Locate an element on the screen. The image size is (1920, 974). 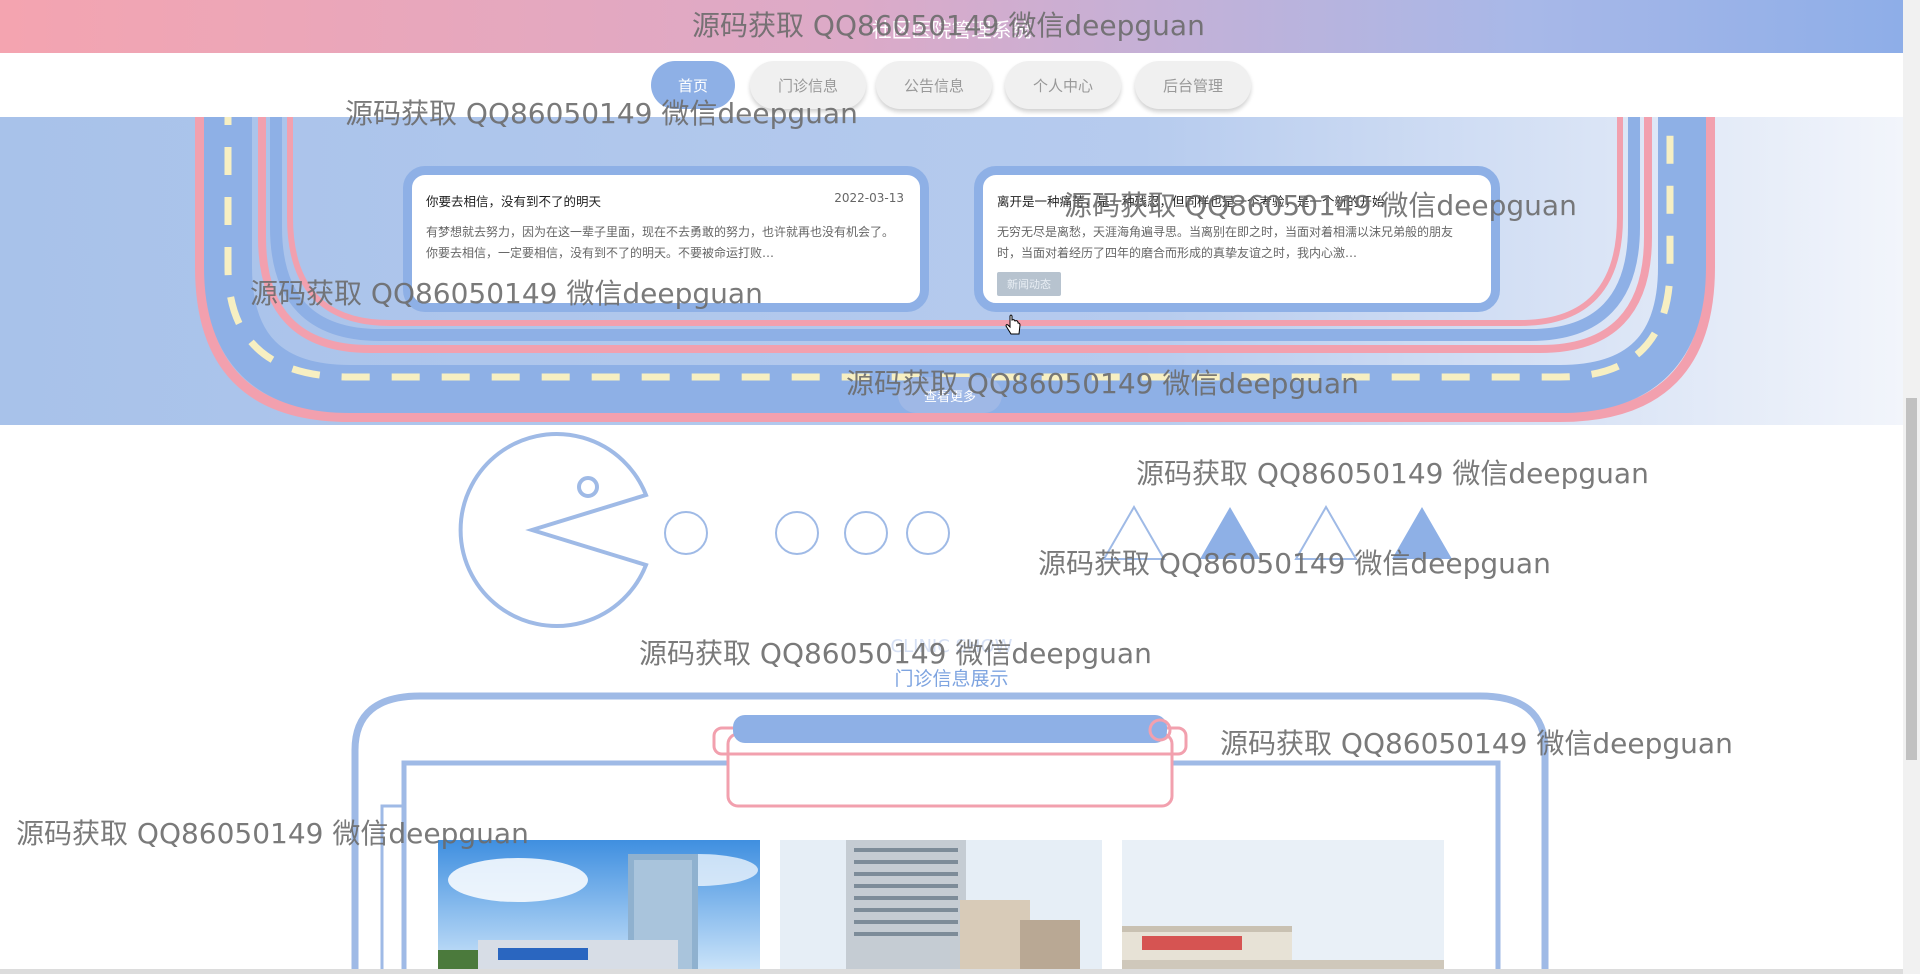
news-title: 离开是一种痛苦，是一种残忍，但同样也是一个考验，是一个新的开始 is located at coordinates (1191, 201).